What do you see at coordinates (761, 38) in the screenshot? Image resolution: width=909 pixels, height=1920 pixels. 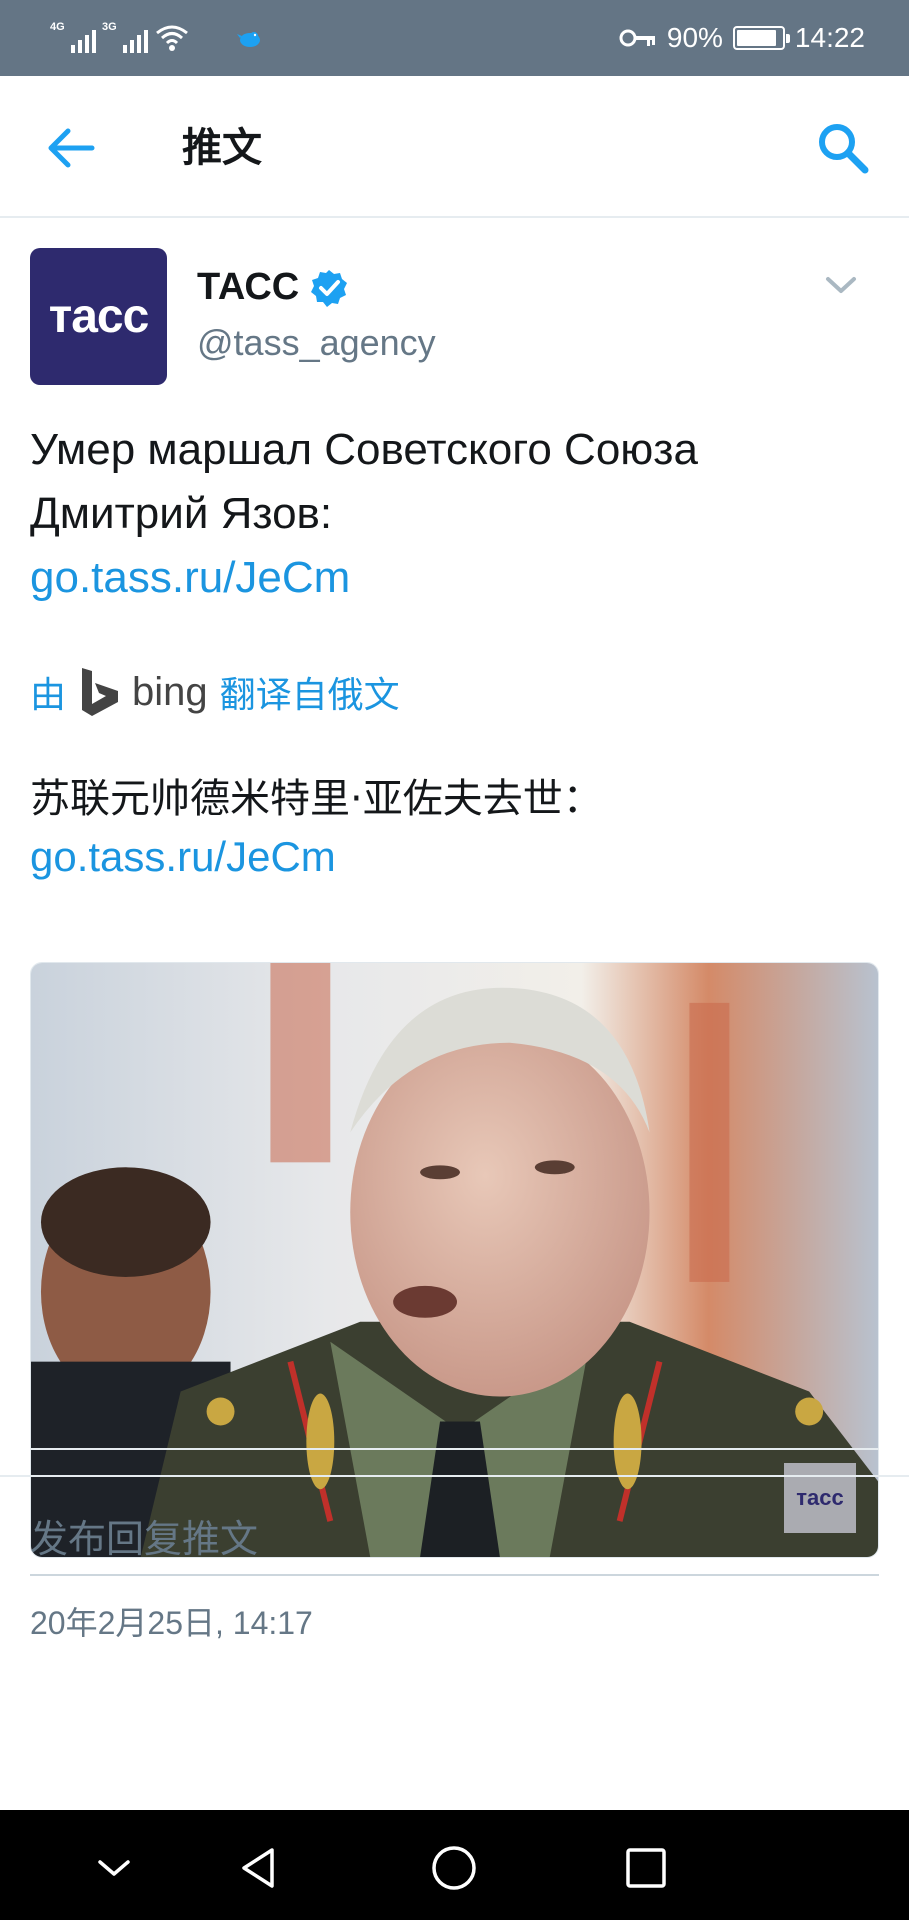 I see `battery-icon` at bounding box center [761, 38].